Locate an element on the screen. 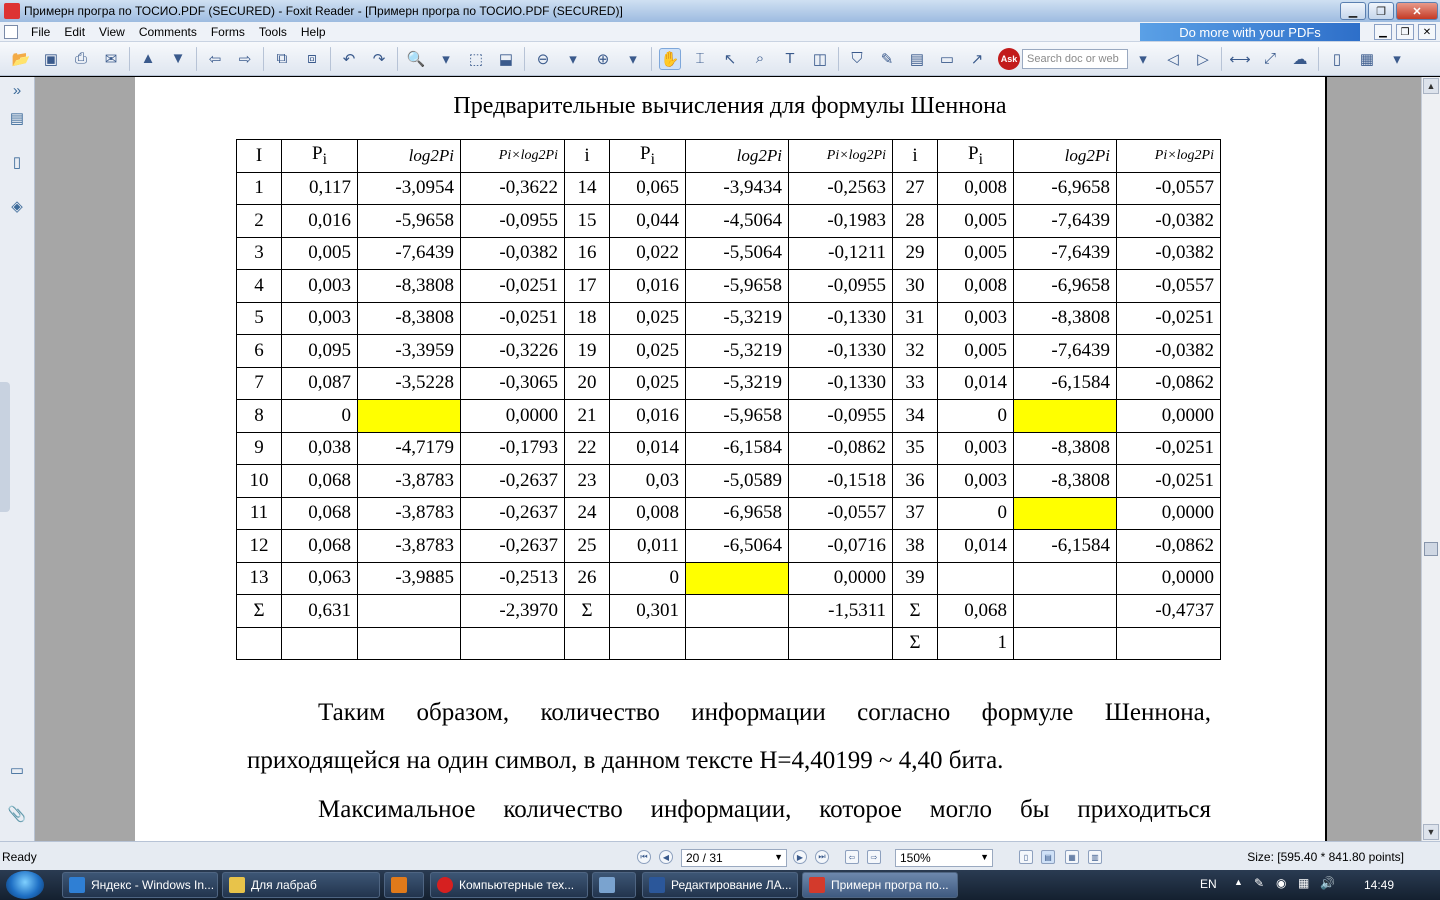 This screenshot has width=1440, height=900. page-view-icon: ▯ is located at coordinates (1337, 59).